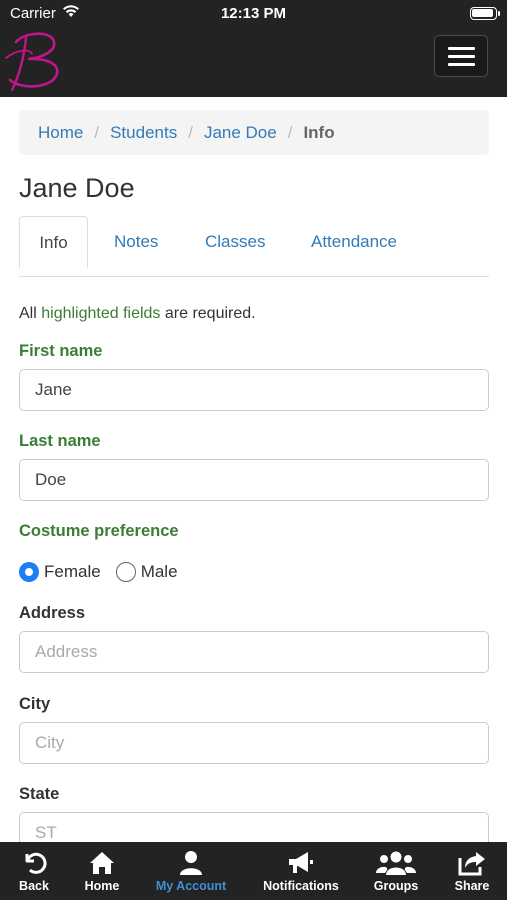 This screenshot has height=900, width=507. Describe the element at coordinates (319, 132) in the screenshot. I see `breadcrumb-current: Info` at that location.